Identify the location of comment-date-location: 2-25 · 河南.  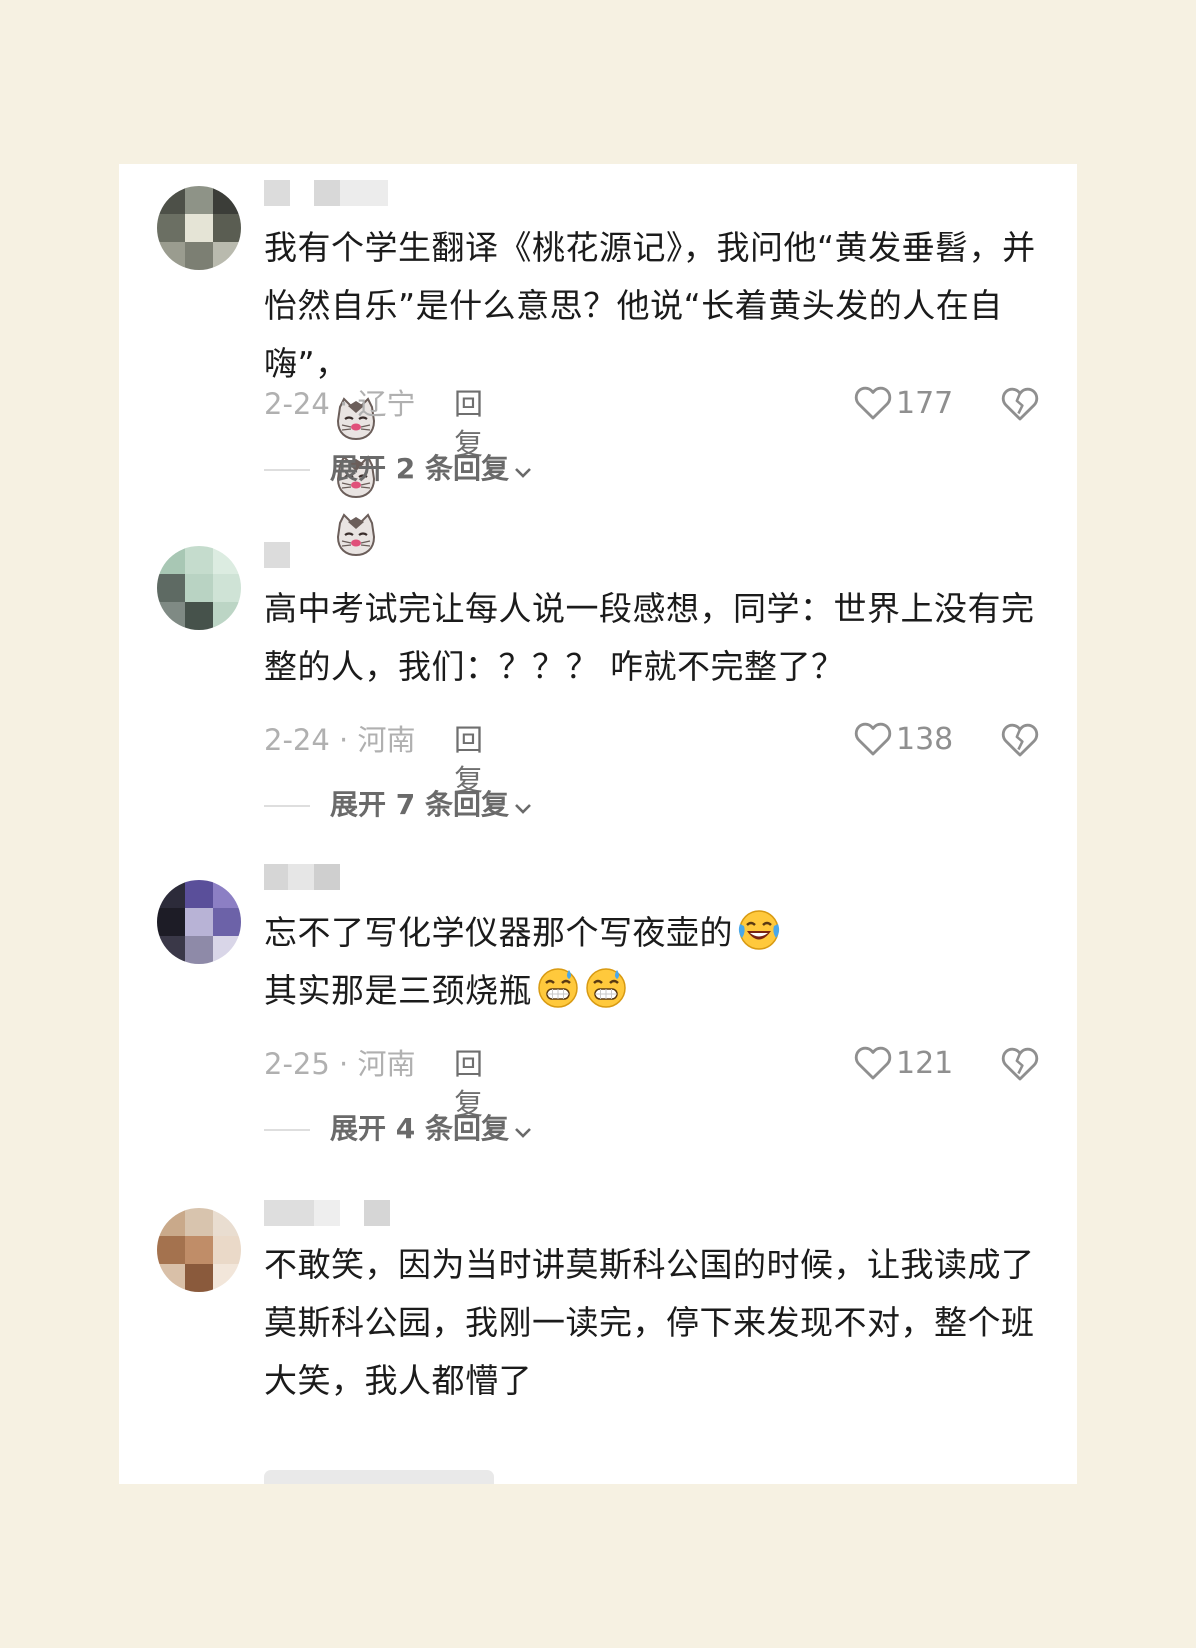
(340, 1064).